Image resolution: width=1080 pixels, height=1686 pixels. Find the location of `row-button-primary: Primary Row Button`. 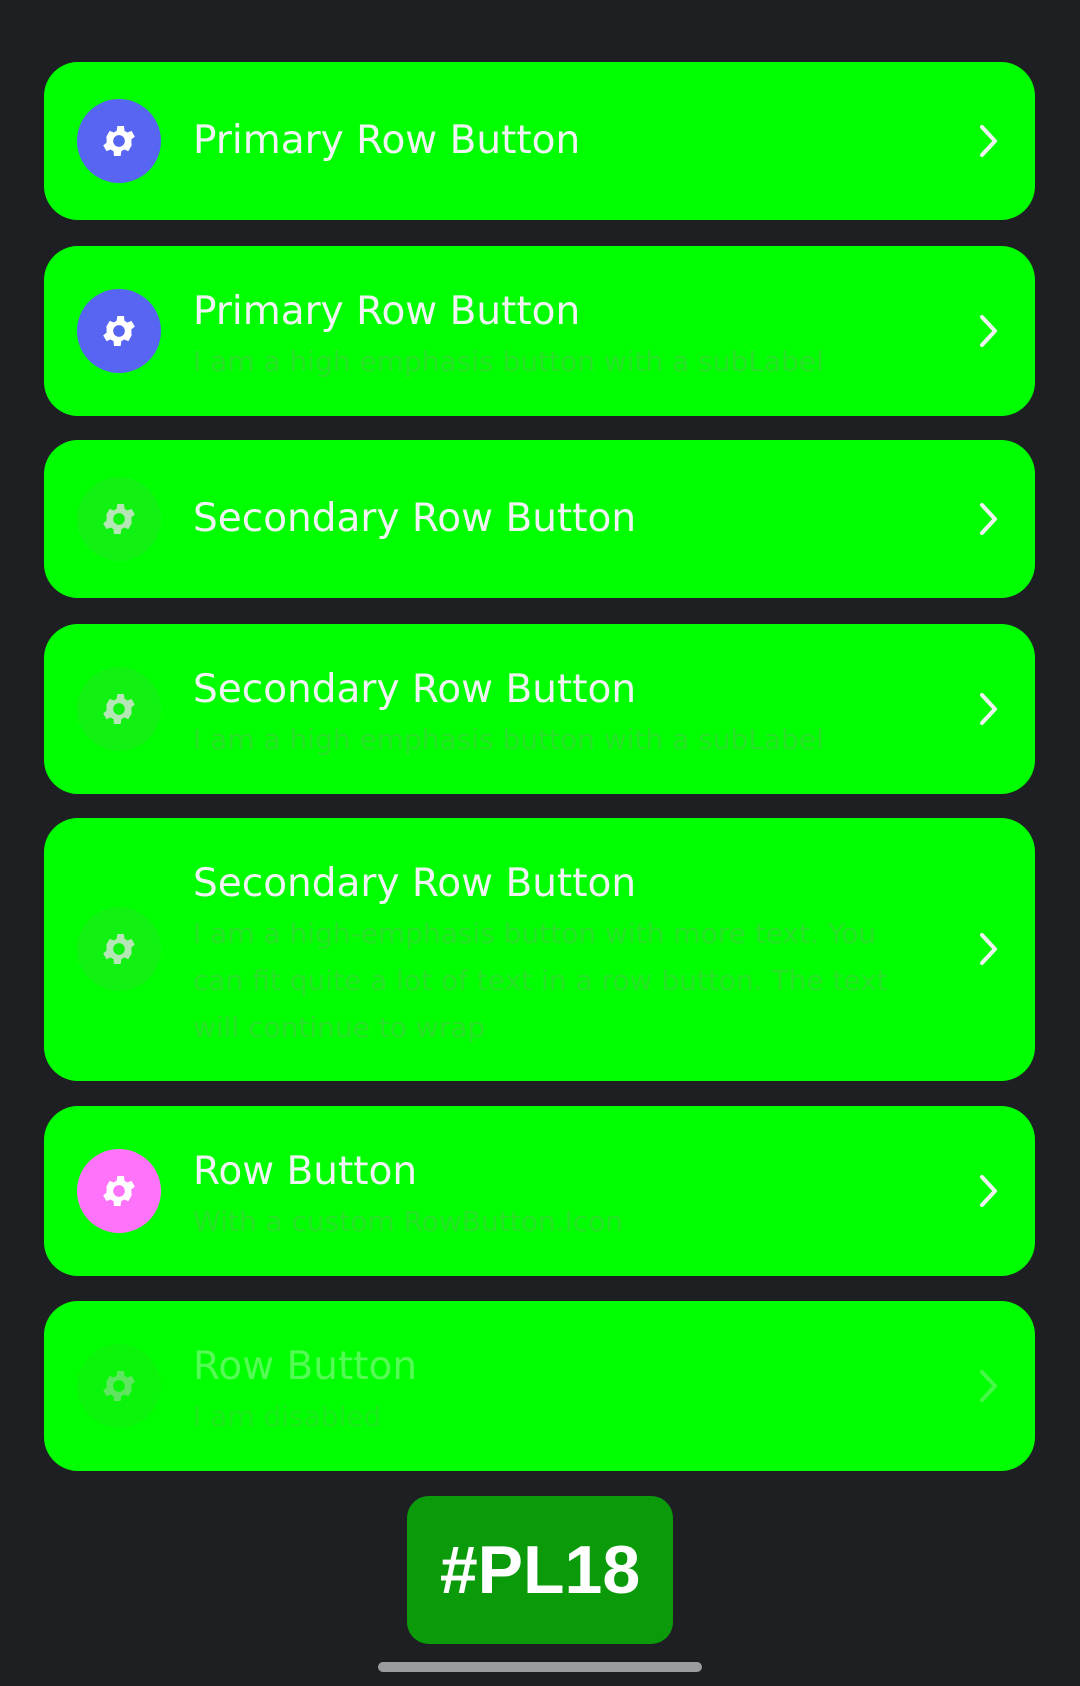

row-button-primary: Primary Row Button is located at coordinates (539, 141).